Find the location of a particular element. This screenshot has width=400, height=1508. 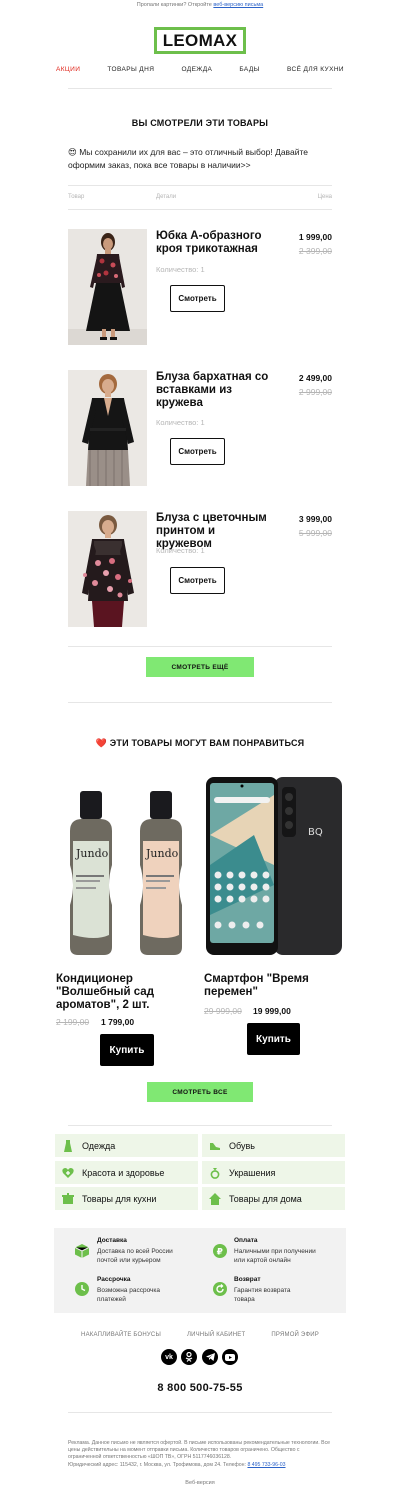

phone-number: 8 800 500-75-55 is located at coordinates (200, 1388).